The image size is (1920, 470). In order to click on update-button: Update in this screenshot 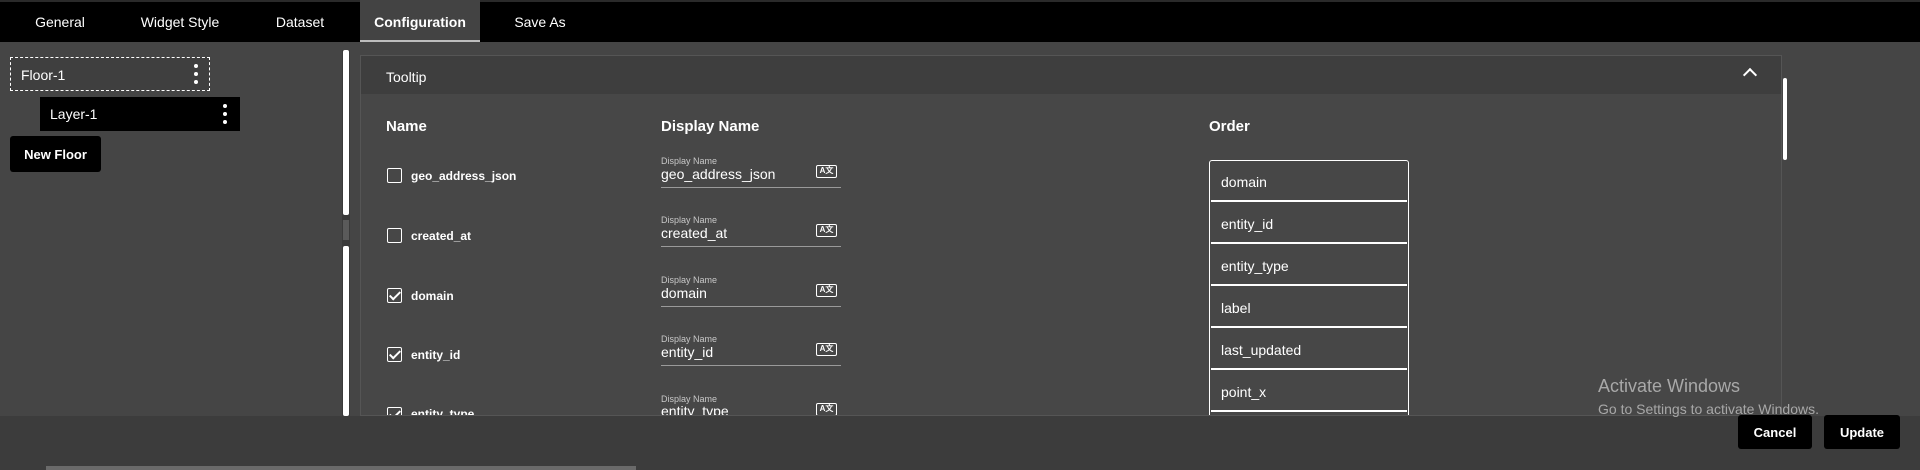, I will do `click(1862, 432)`.